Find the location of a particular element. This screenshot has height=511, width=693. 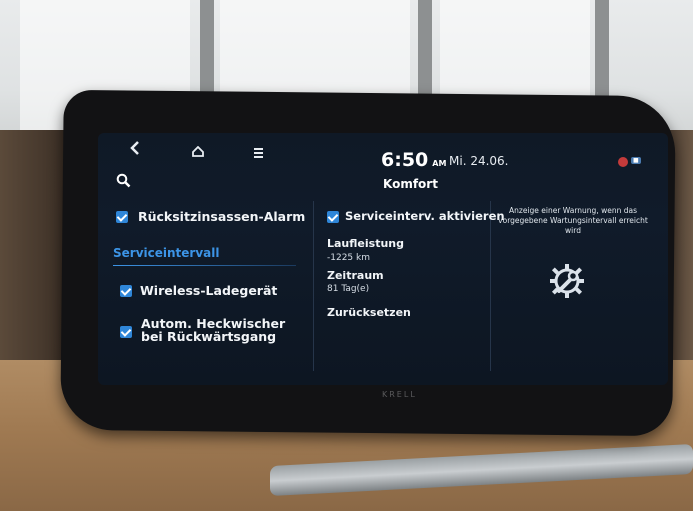

period-title: Zeitraum is located at coordinates (355, 275).